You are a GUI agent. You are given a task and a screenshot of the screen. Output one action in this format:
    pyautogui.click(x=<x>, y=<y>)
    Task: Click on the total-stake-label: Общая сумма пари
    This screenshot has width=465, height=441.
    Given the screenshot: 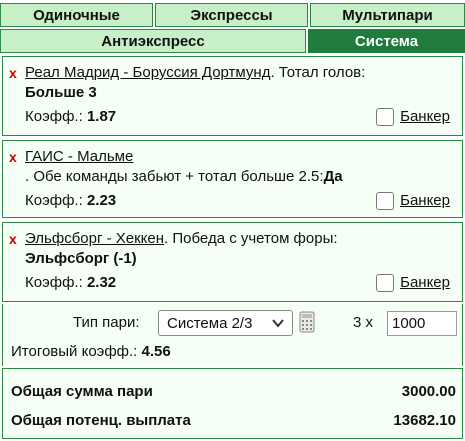 What is the action you would take?
    pyautogui.click(x=82, y=391)
    